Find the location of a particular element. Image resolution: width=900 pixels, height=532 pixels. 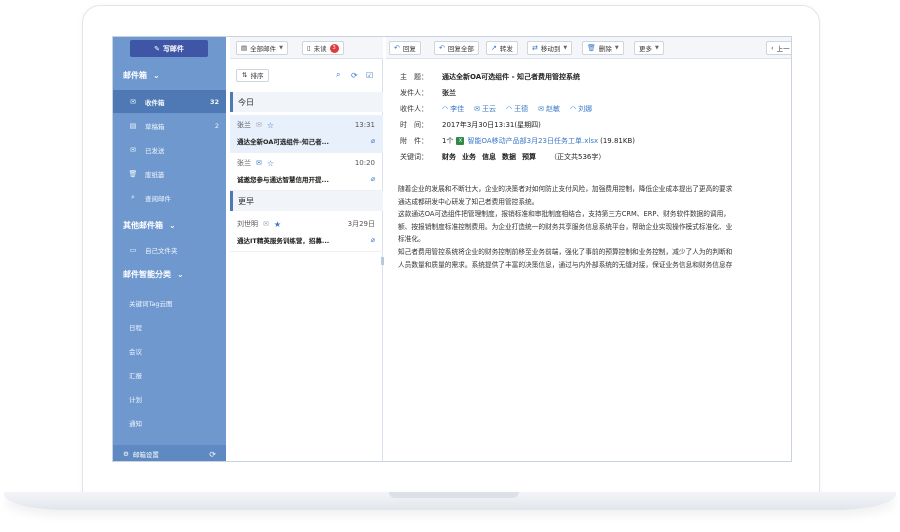

unread-filter: ▯ 未读 3 is located at coordinates (323, 48).